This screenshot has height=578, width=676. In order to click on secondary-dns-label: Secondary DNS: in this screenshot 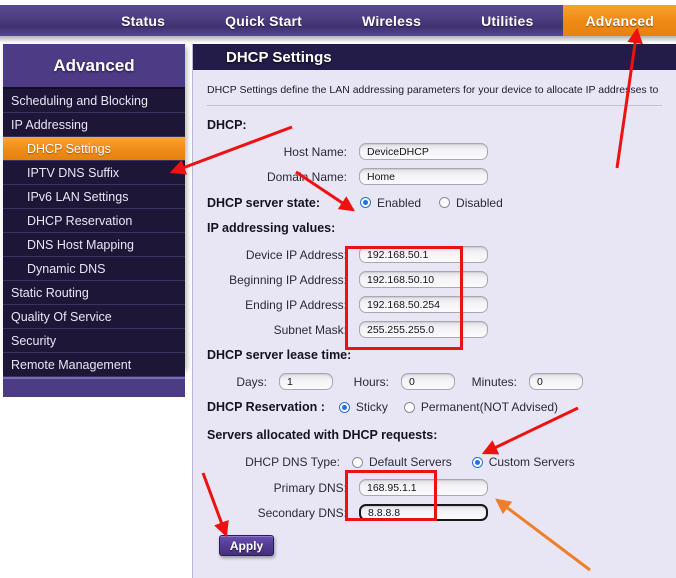, I will do `click(302, 512)`.